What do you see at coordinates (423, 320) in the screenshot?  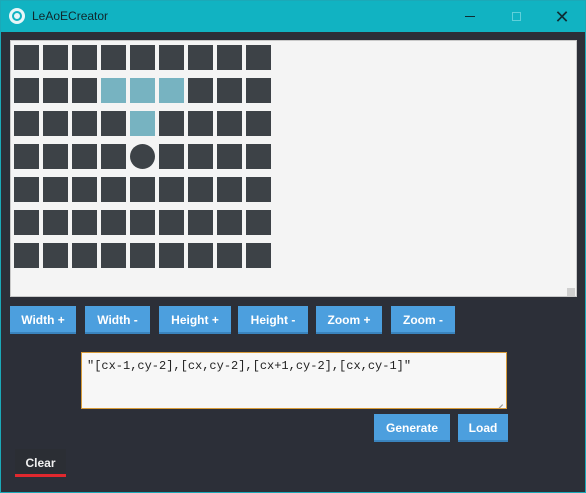 I see `zoom-minus-button: Zoom -` at bounding box center [423, 320].